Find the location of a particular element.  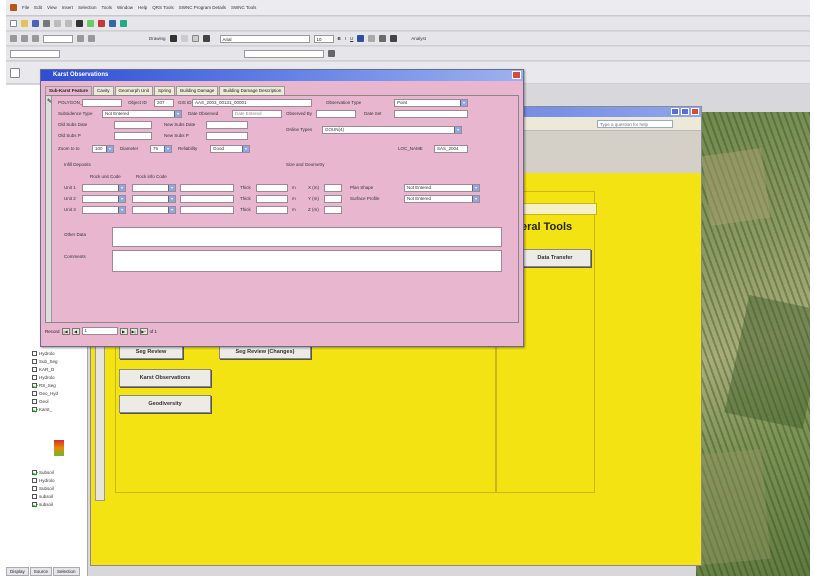

toc-layer: Karst_ is located at coordinates (42, 409).